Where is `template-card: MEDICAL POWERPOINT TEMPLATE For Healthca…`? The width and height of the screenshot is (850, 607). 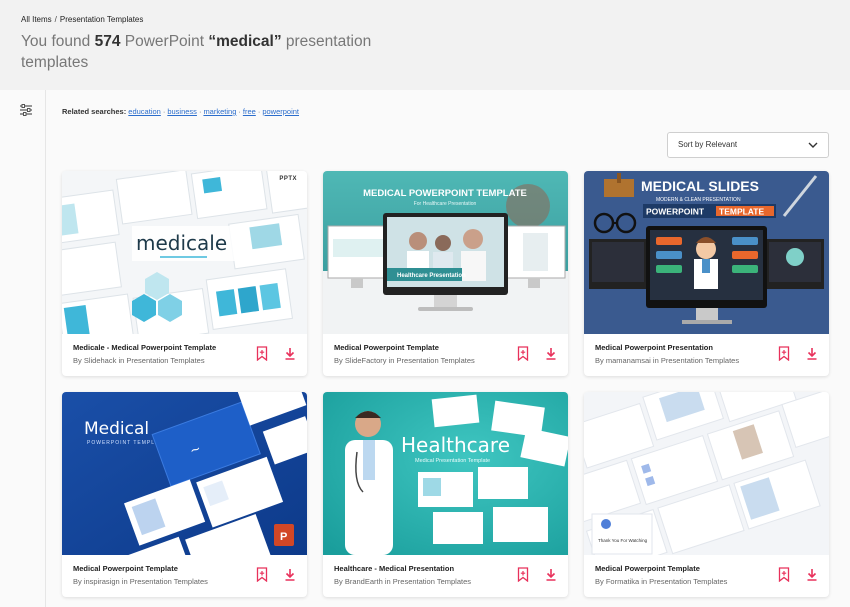
template-card: MEDICAL POWERPOINT TEMPLATE For Healthca… is located at coordinates (445, 273).